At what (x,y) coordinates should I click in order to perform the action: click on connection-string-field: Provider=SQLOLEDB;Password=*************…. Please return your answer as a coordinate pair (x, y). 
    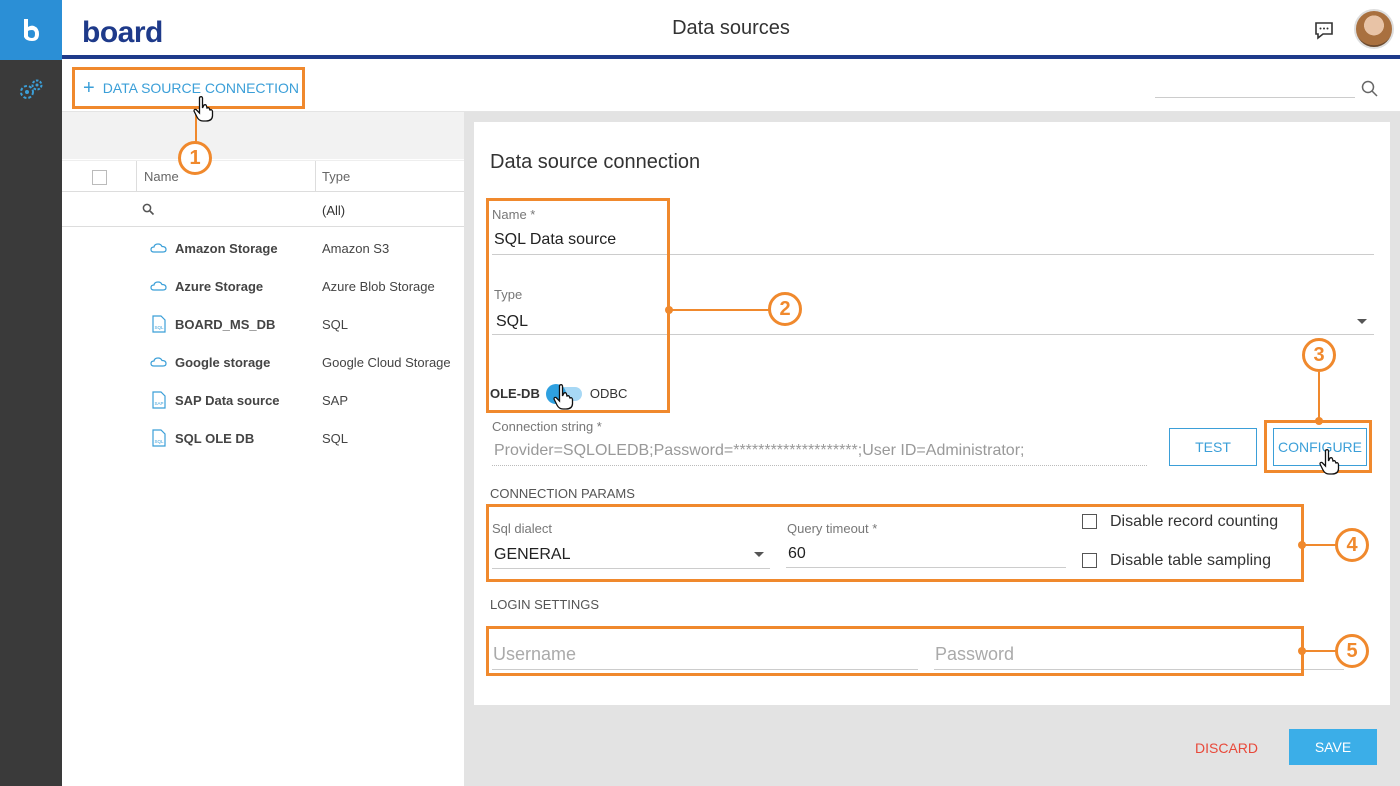
    Looking at the image, I should click on (759, 451).